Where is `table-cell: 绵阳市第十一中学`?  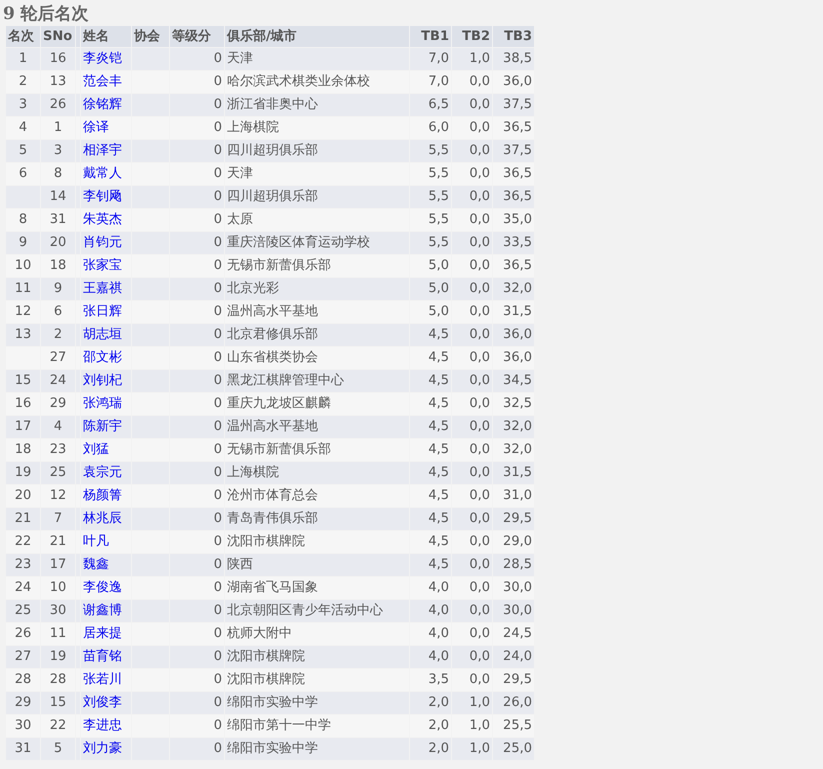
table-cell: 绵阳市第十一中学 is located at coordinates (317, 726).